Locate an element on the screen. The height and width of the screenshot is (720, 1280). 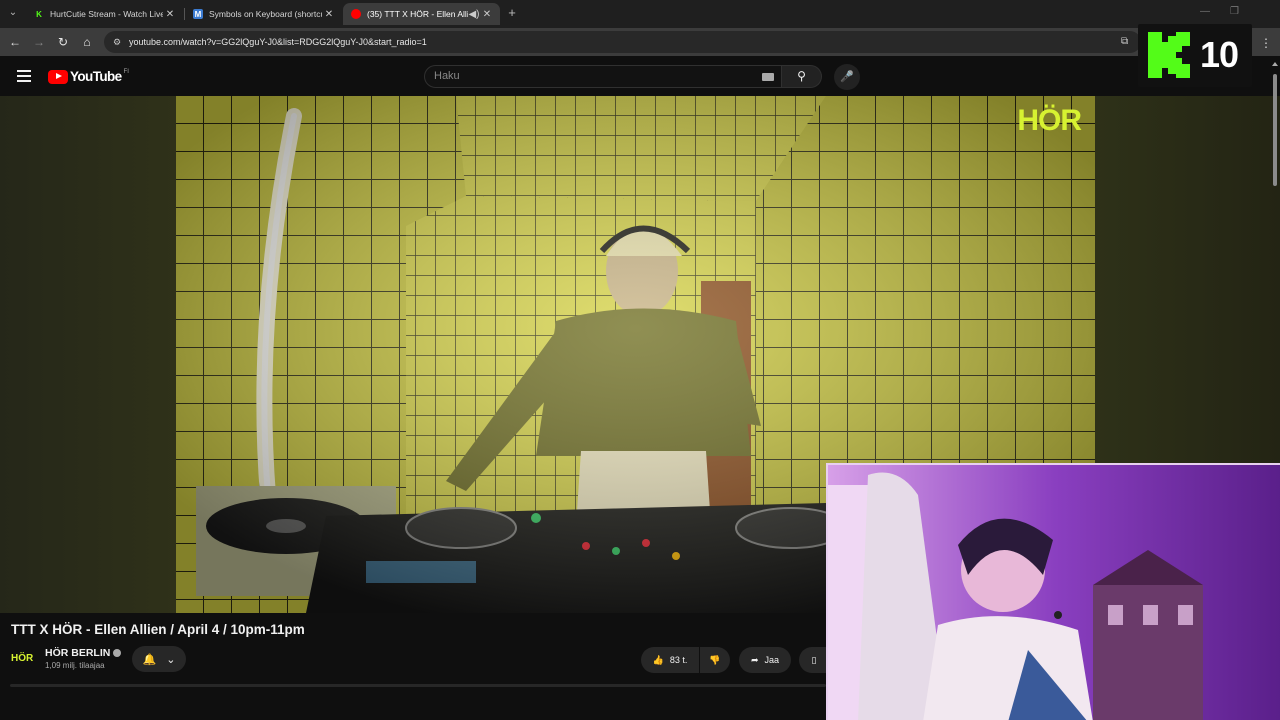
hor-watermark: HÖR is located at coordinates (1049, 120).